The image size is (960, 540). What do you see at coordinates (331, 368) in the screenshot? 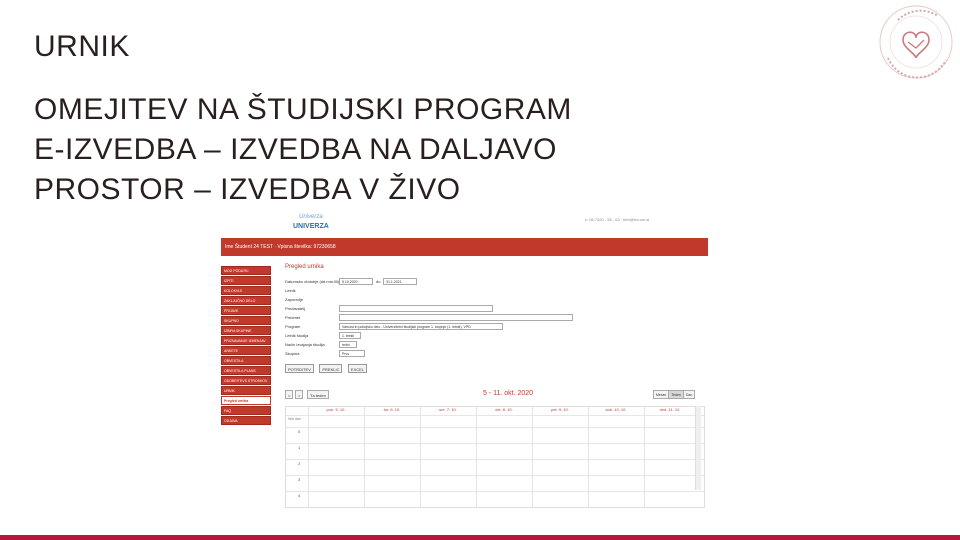
I see `cancel-button: PREKLIC` at bounding box center [331, 368].